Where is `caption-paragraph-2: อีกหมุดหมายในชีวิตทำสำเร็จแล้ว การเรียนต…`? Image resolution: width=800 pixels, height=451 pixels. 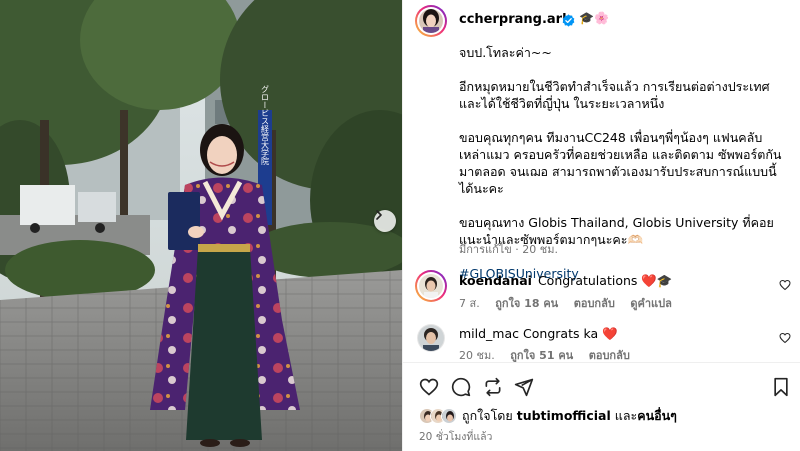 caption-paragraph-2: อีกหมุดหมายในชีวิตทำสำเร็จแล้ว การเรียนต… is located at coordinates (614, 95).